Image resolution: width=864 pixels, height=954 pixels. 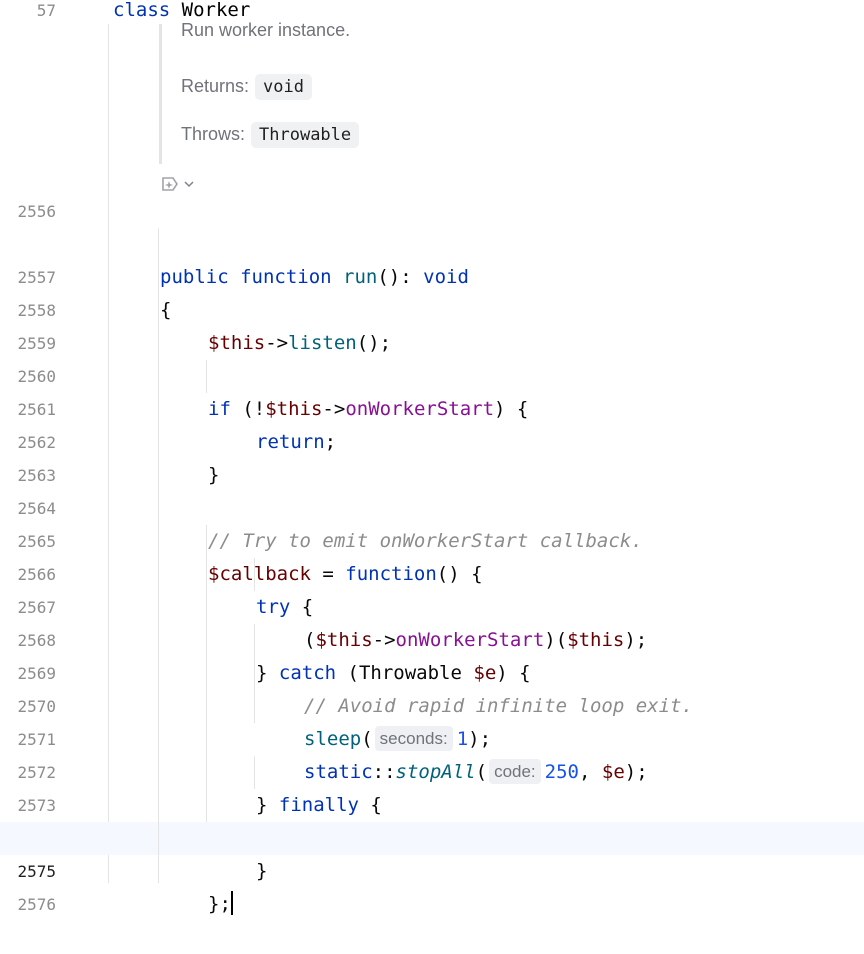 What do you see at coordinates (432, 455) in the screenshot?
I see `code-line: 2563` at bounding box center [432, 455].